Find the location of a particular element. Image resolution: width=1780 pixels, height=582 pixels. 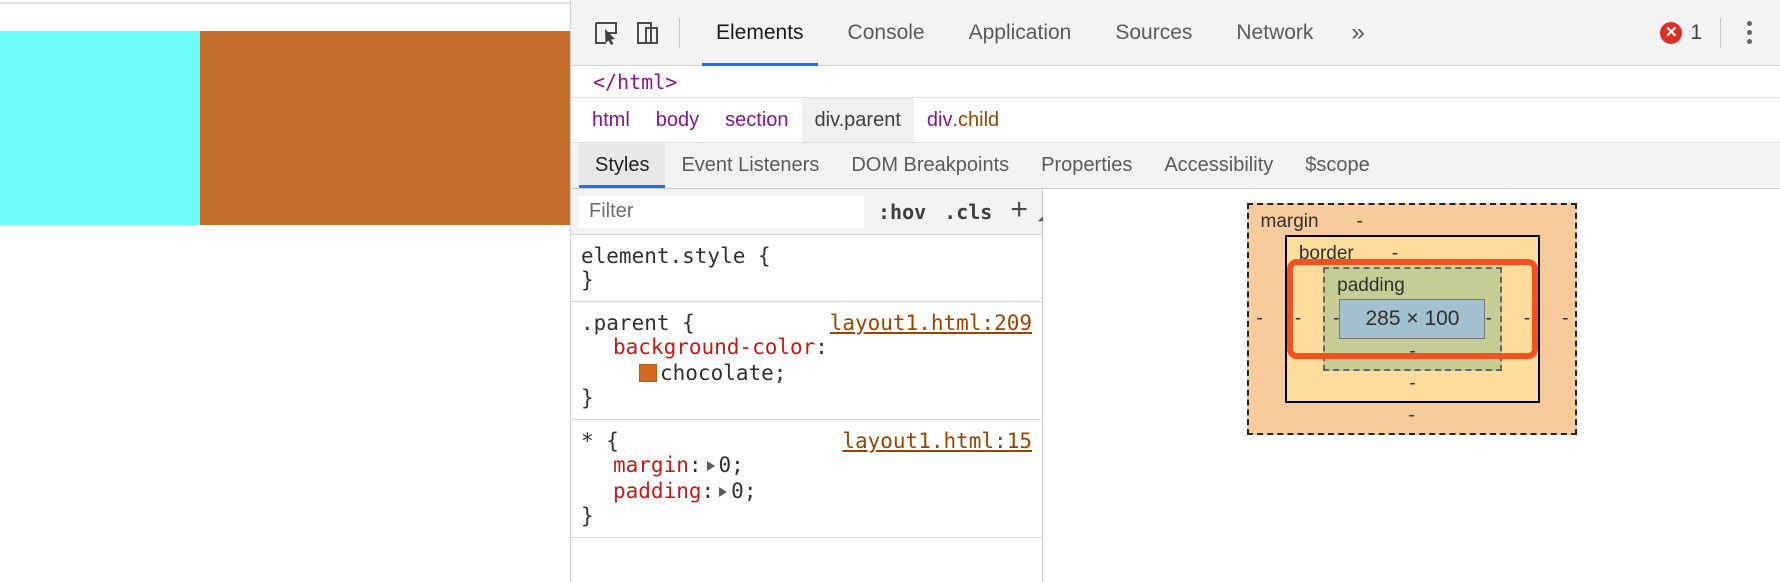

tab-properties-label: Properties is located at coordinates (1087, 165).